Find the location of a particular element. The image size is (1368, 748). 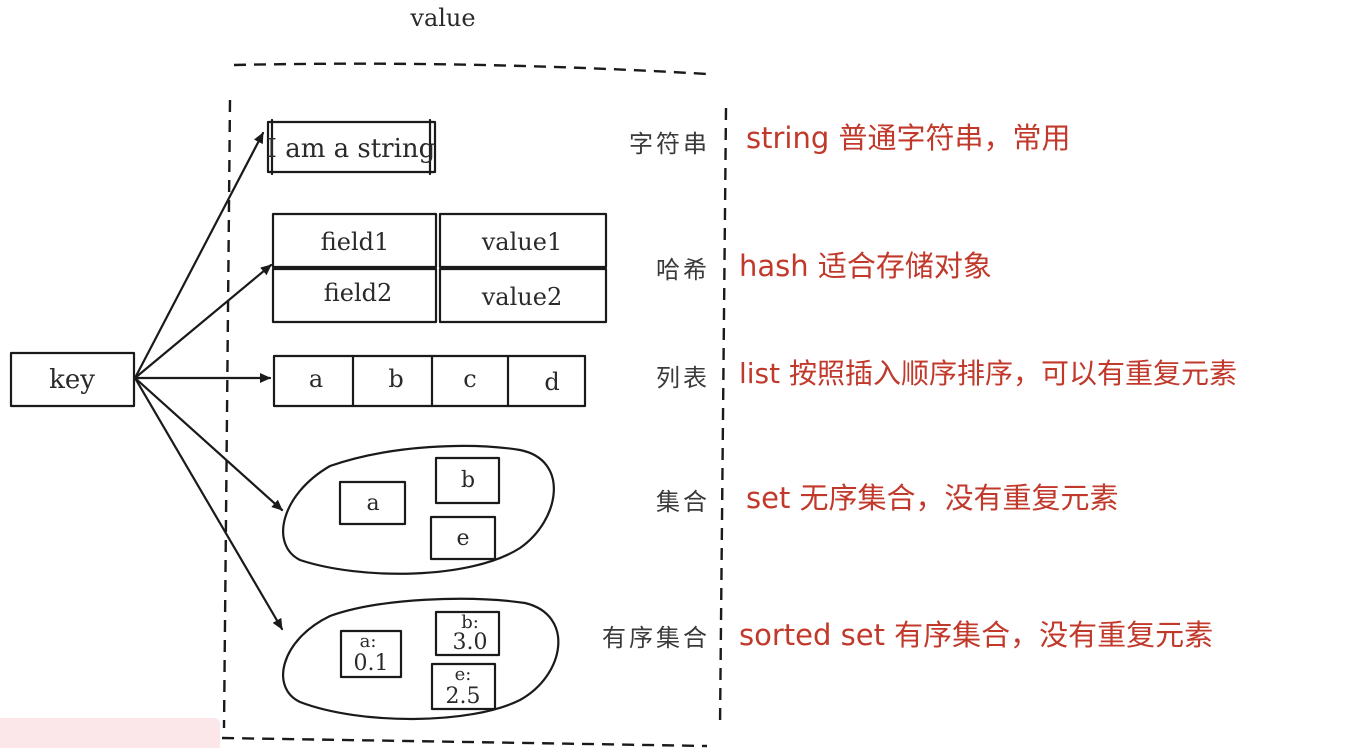

hash-value-2: value2 is located at coordinates (521, 297).